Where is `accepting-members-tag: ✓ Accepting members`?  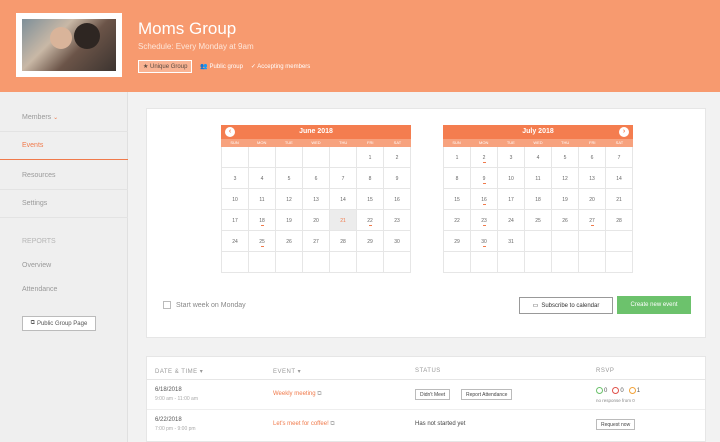
accepting-members-tag: ✓ Accepting members is located at coordinates (280, 67).